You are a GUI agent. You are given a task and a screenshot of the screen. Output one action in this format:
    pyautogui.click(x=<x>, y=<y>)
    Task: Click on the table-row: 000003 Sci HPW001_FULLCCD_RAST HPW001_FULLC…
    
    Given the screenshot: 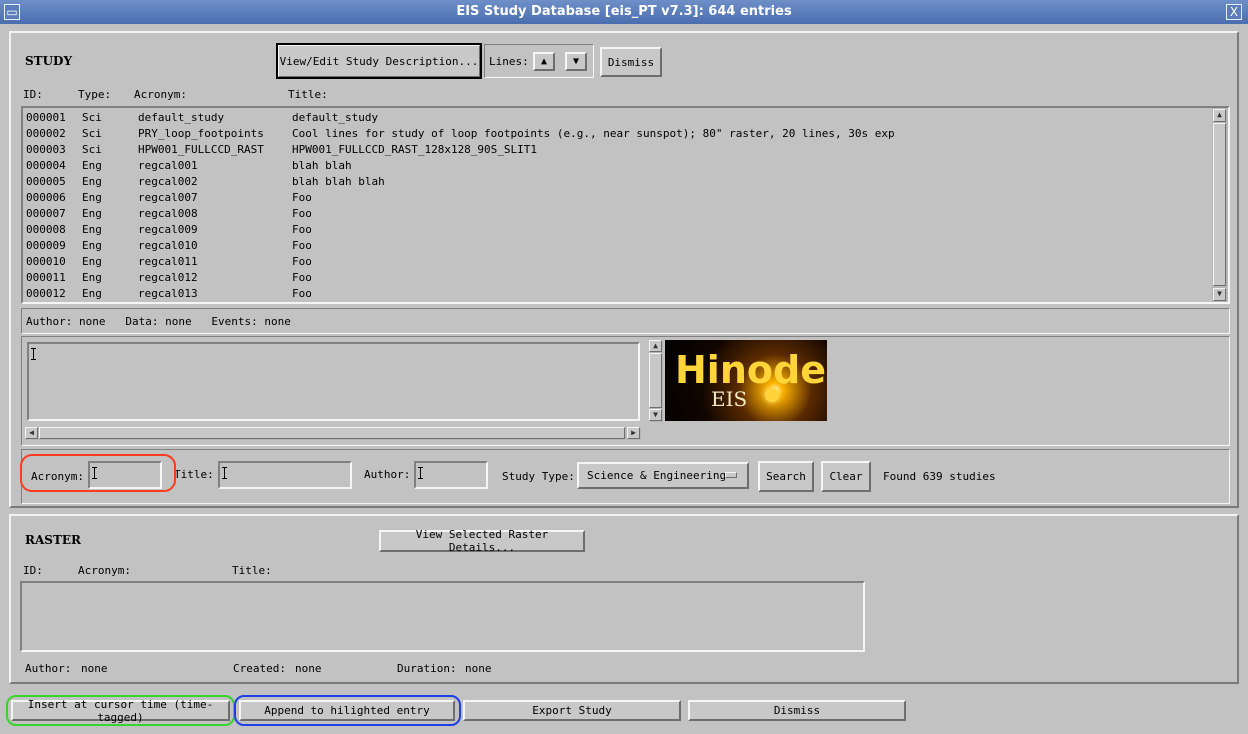 What is the action you would take?
    pyautogui.click(x=616, y=150)
    